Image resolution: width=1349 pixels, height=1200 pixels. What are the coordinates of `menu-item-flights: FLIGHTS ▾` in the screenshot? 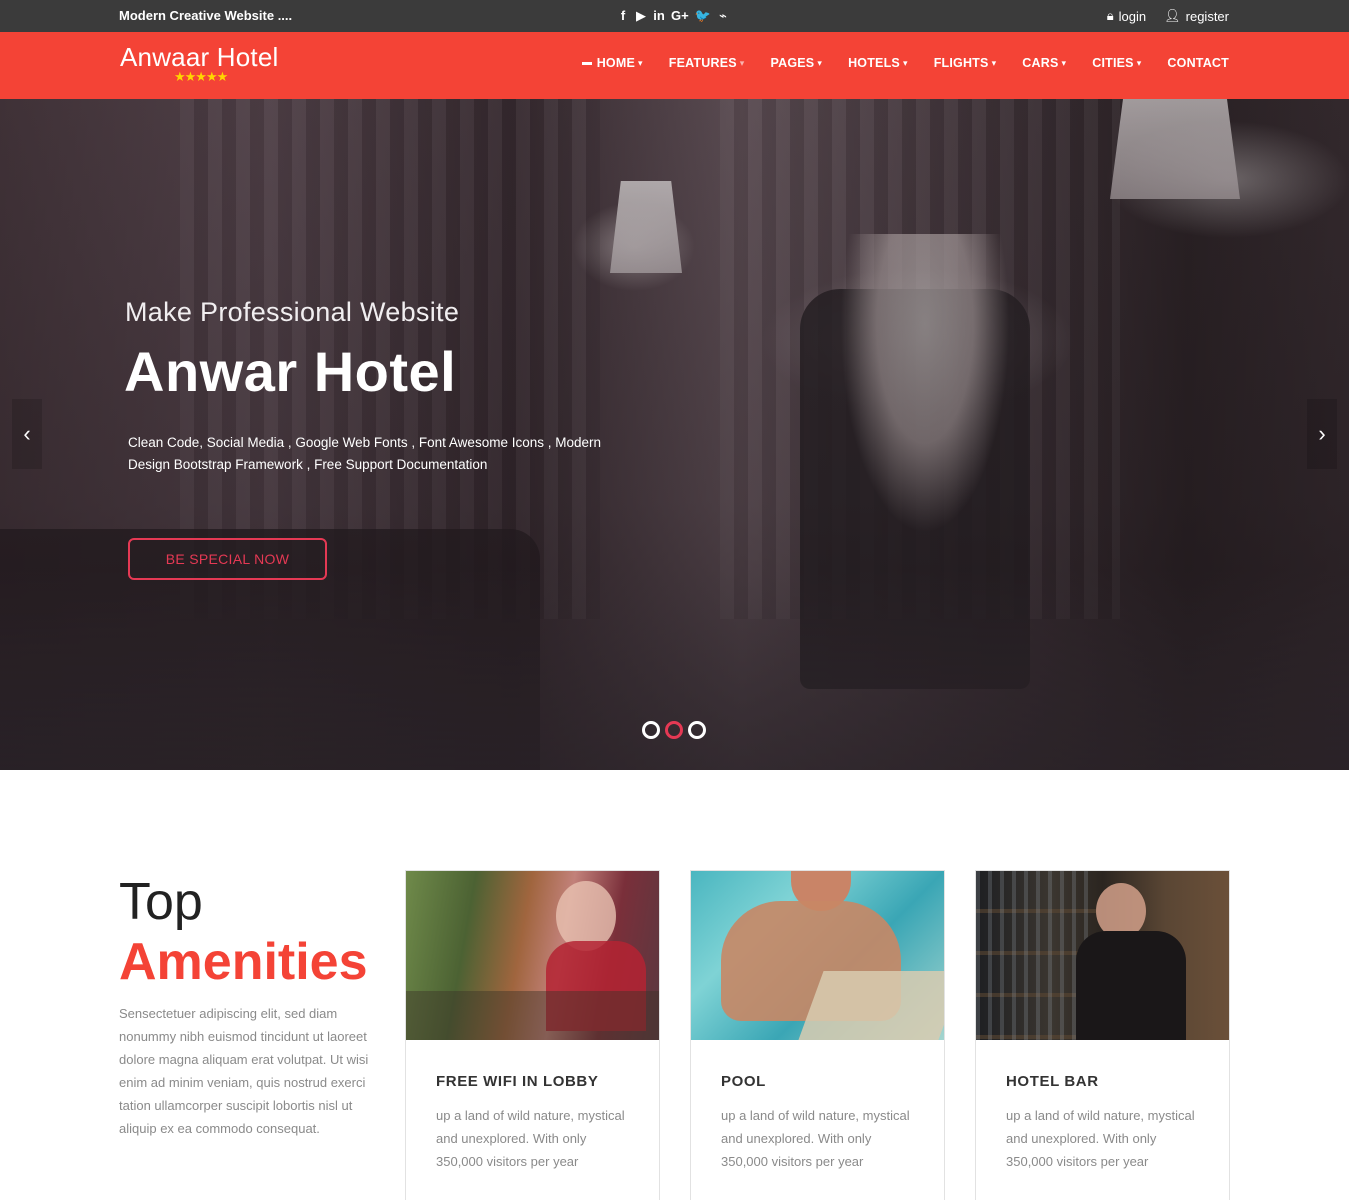 It's located at (965, 63).